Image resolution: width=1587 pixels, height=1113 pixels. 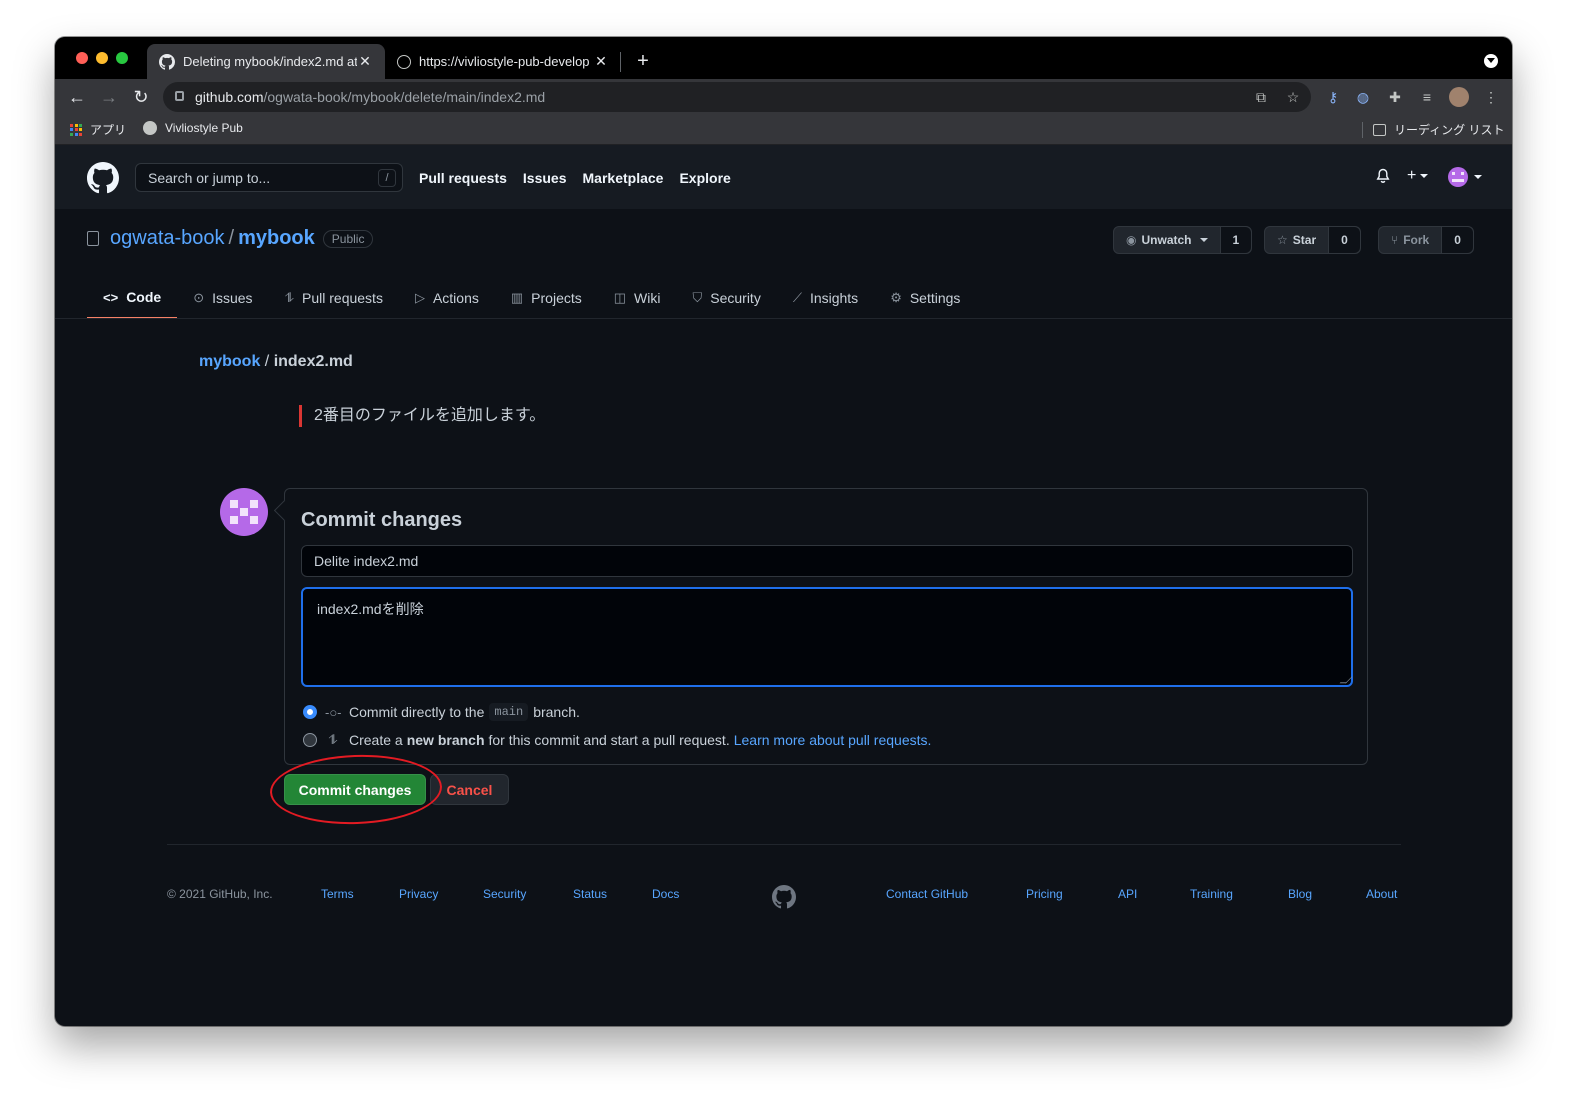 I want to click on radio-new-branch, so click(x=310, y=740).